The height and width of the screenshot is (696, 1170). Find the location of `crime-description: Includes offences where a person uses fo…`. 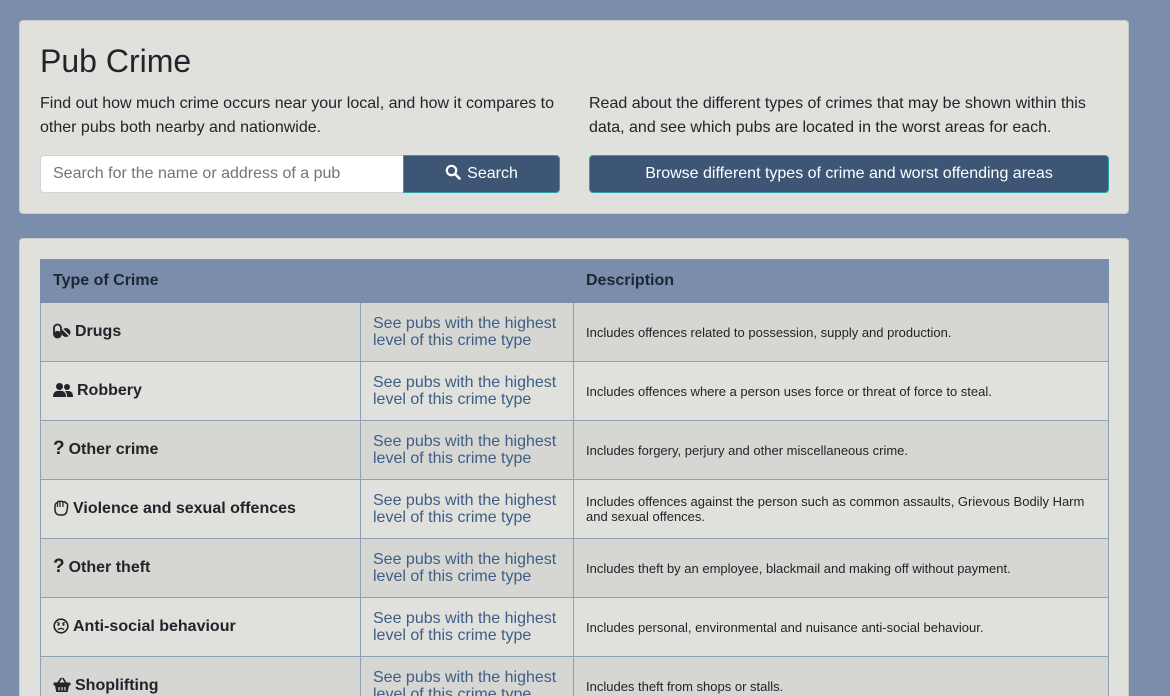

crime-description: Includes offences where a person uses fo… is located at coordinates (841, 391).